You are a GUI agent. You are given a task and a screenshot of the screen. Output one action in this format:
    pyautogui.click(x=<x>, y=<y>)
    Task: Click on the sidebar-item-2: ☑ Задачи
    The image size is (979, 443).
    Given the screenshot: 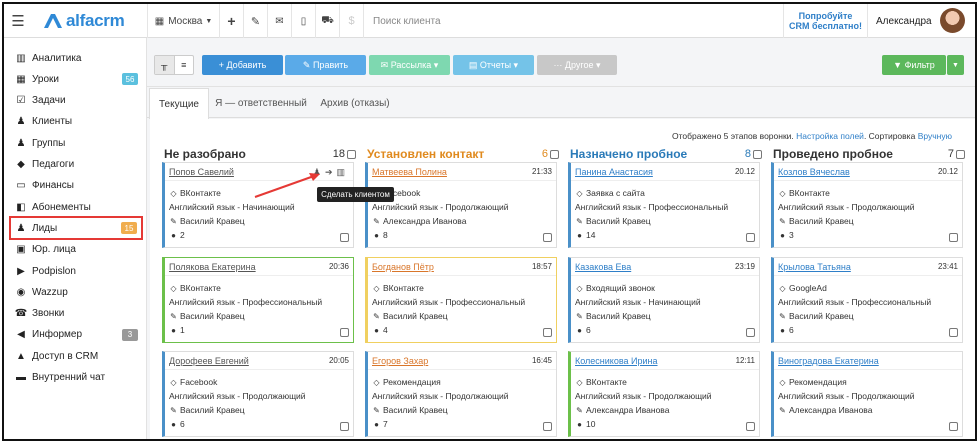 What is the action you would take?
    pyautogui.click(x=78, y=101)
    